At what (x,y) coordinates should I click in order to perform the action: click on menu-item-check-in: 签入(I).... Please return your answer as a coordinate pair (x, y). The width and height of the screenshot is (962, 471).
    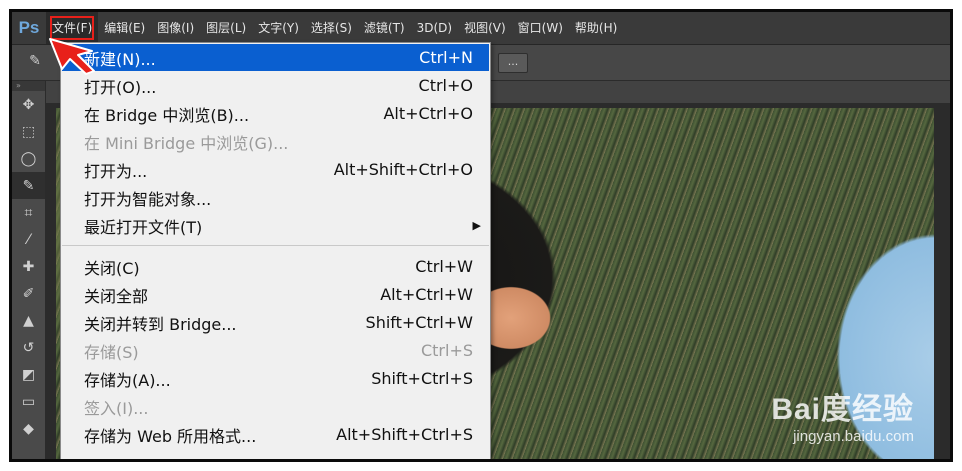
    Looking at the image, I should click on (275, 406).